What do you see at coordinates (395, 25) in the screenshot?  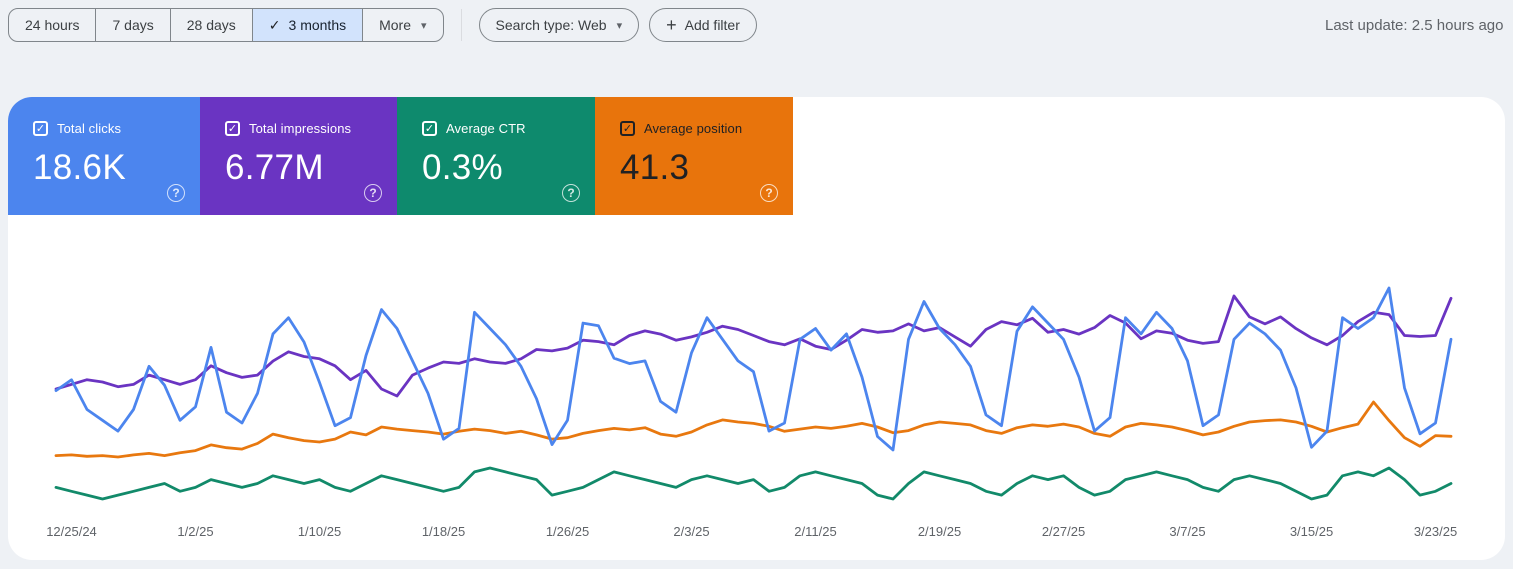 I see `more-label: More` at bounding box center [395, 25].